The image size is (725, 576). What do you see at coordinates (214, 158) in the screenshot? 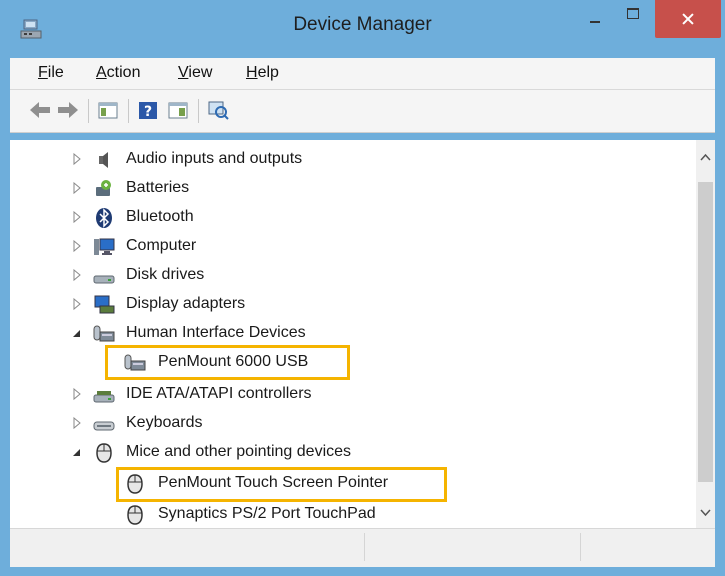
I see `tree-item-label: Audio inputs and outputs` at bounding box center [214, 158].